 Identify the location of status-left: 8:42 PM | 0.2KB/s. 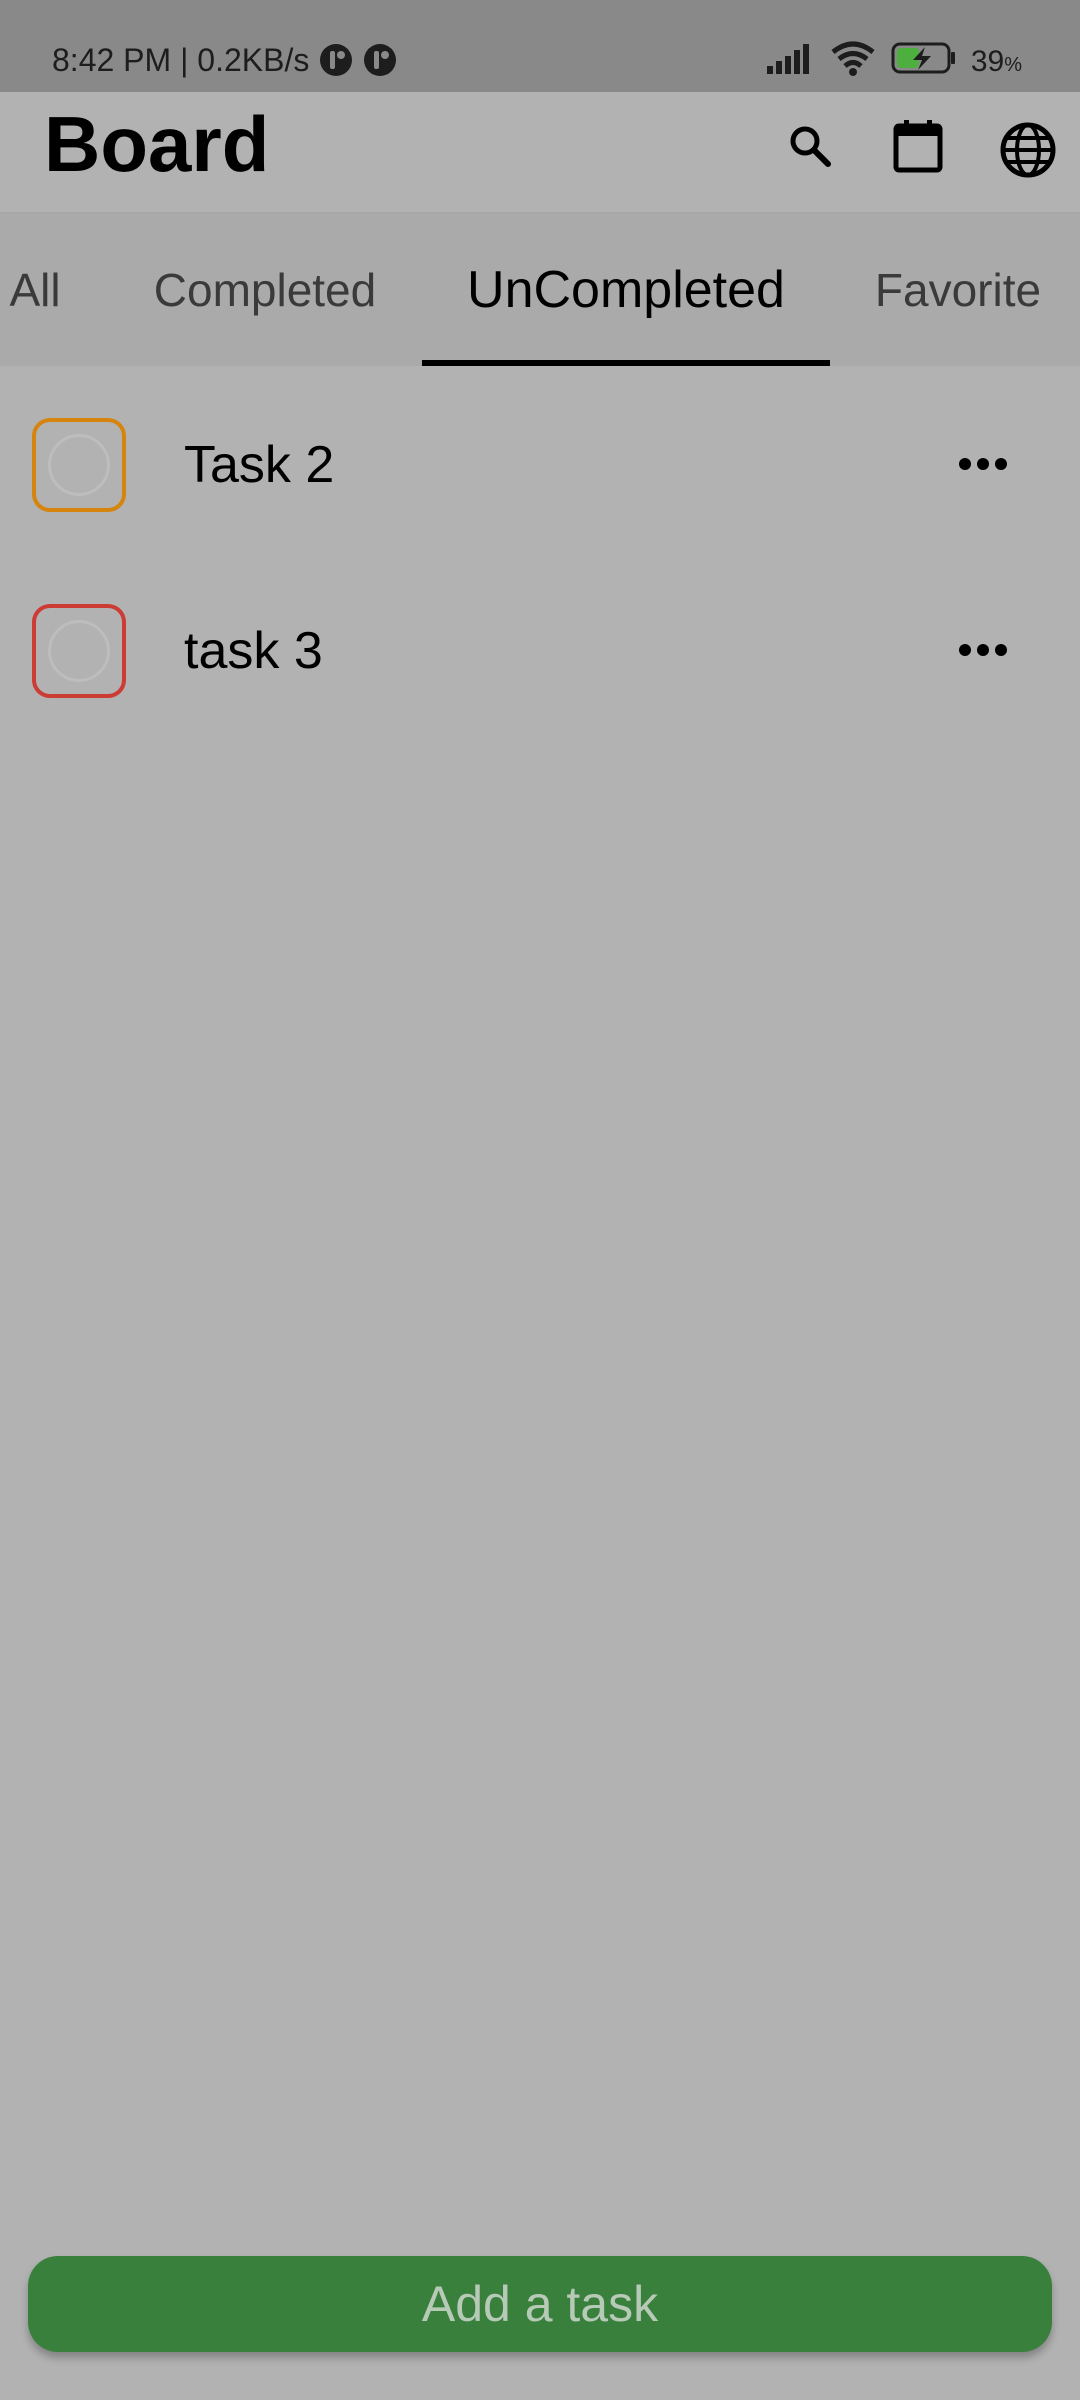
(224, 60).